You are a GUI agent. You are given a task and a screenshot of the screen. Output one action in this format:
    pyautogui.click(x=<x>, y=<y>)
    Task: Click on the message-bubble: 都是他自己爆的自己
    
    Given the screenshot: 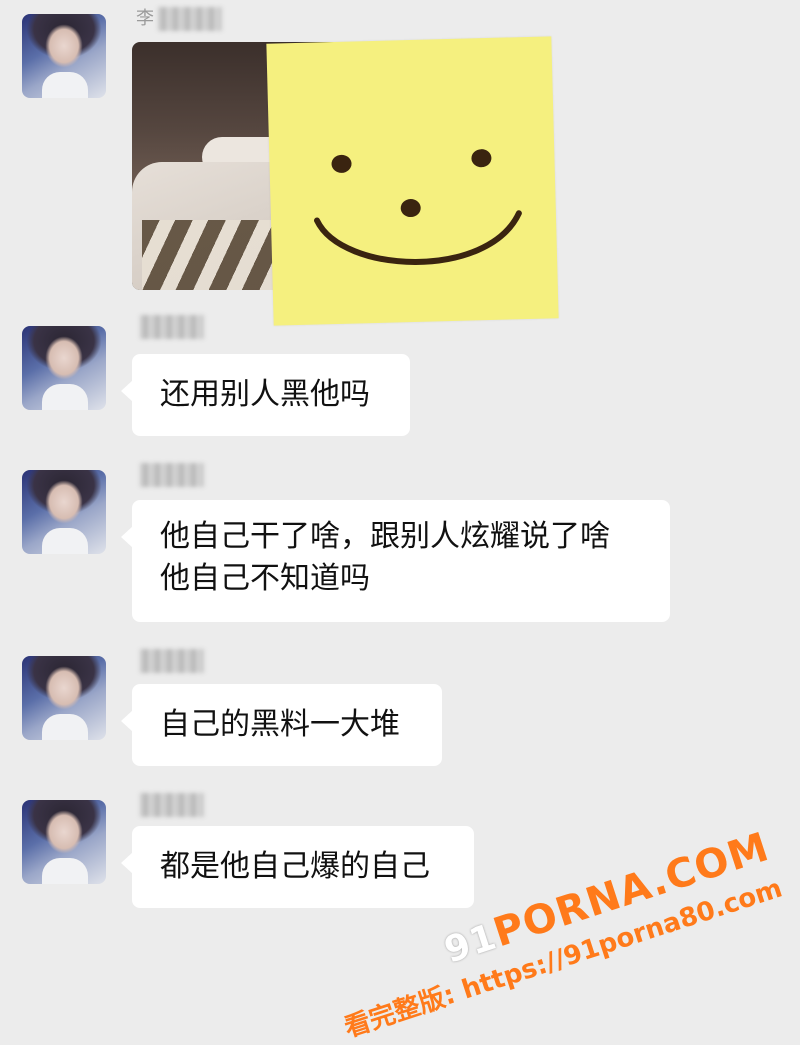 What is the action you would take?
    pyautogui.click(x=297, y=867)
    